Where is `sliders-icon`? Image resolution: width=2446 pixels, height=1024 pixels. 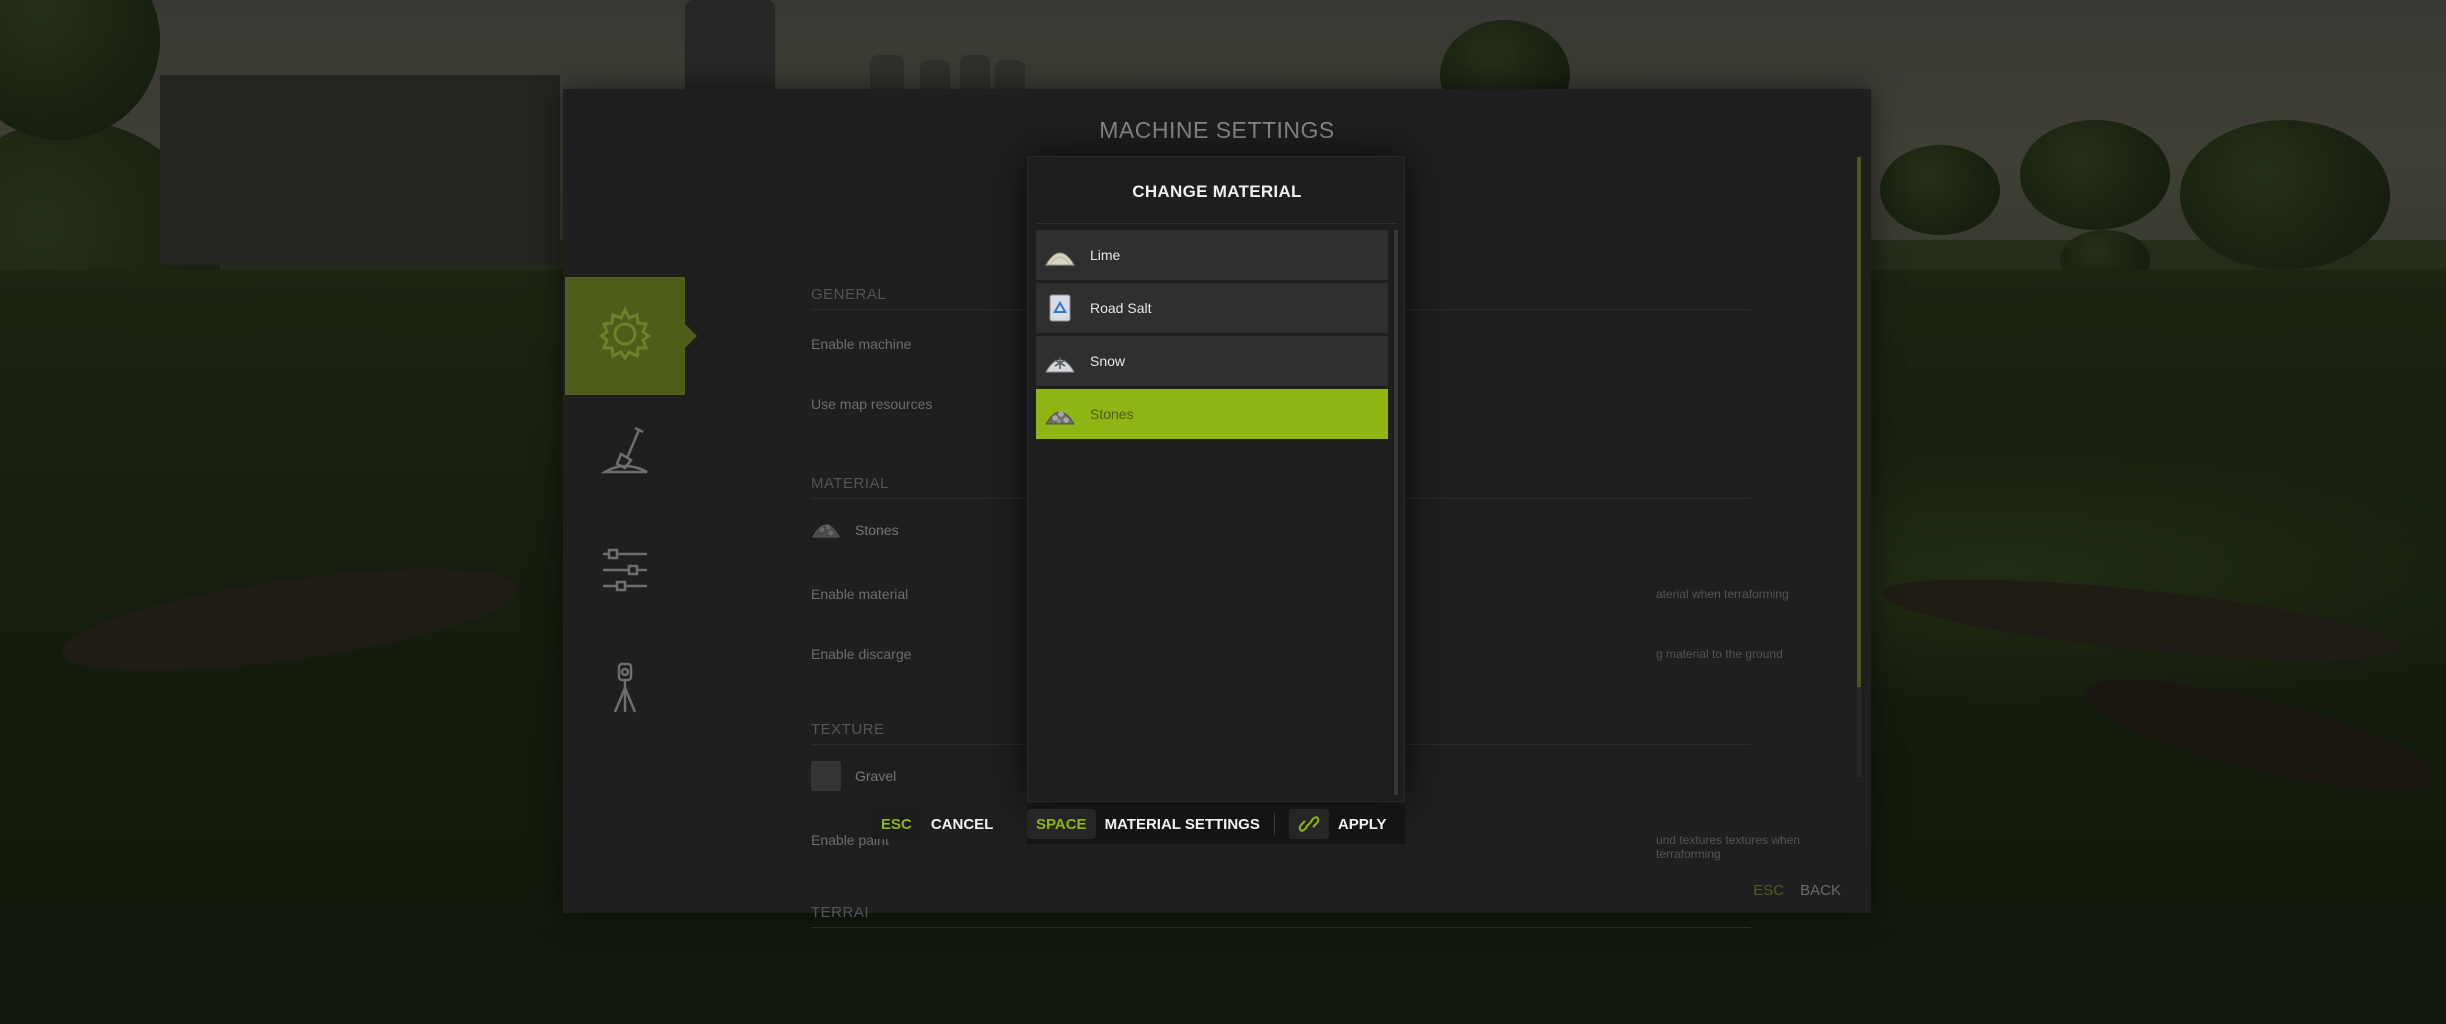 sliders-icon is located at coordinates (625, 572).